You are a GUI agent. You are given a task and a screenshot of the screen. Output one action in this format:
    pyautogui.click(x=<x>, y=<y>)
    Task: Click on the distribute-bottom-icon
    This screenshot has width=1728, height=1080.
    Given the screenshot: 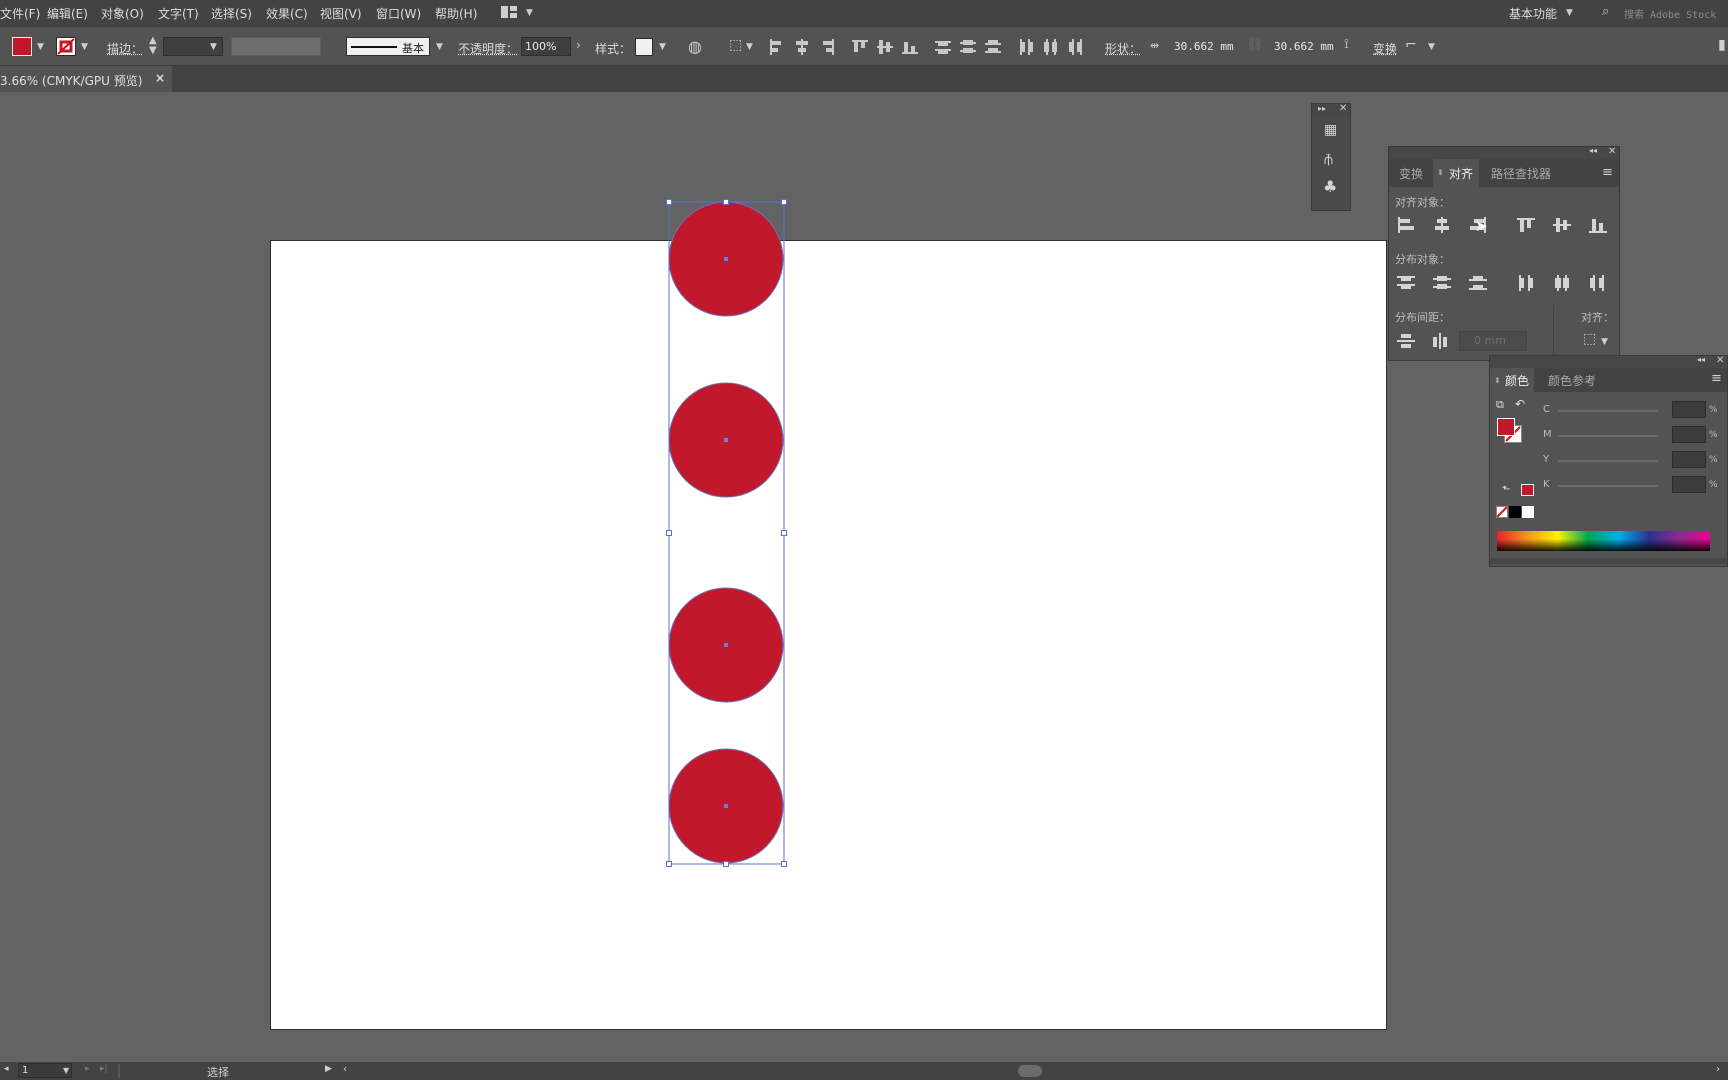 What is the action you would take?
    pyautogui.click(x=1478, y=283)
    